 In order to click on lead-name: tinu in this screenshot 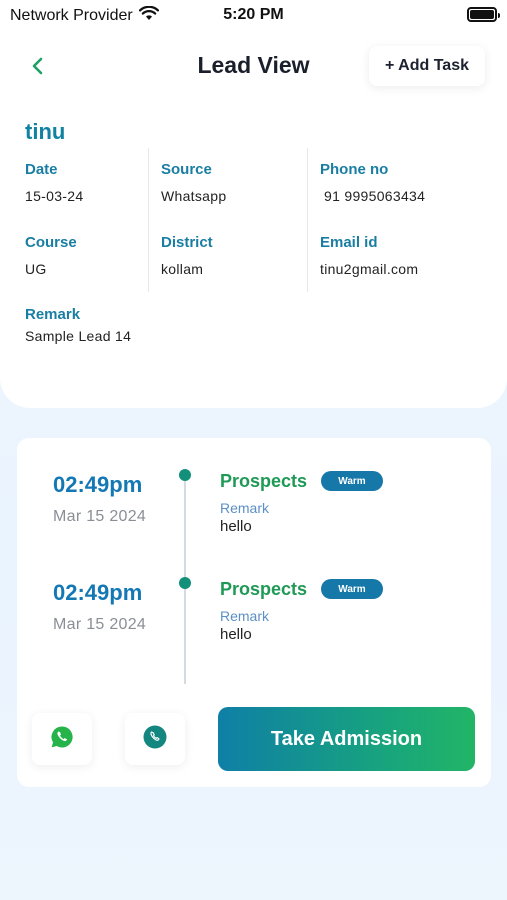, I will do `click(45, 131)`.